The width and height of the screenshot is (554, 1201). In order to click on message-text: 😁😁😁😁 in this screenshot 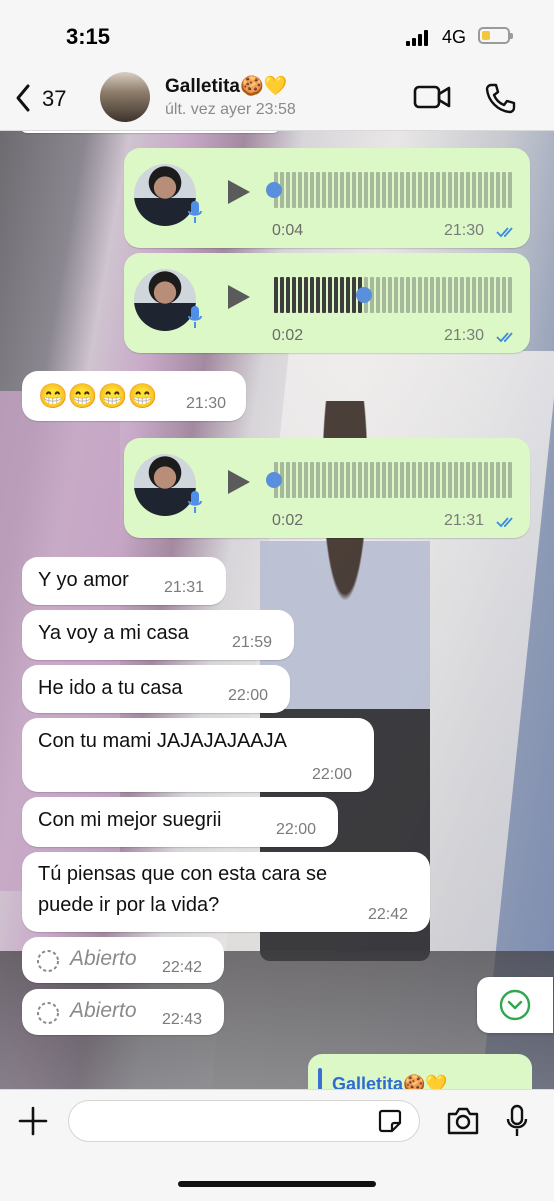, I will do `click(98, 396)`.